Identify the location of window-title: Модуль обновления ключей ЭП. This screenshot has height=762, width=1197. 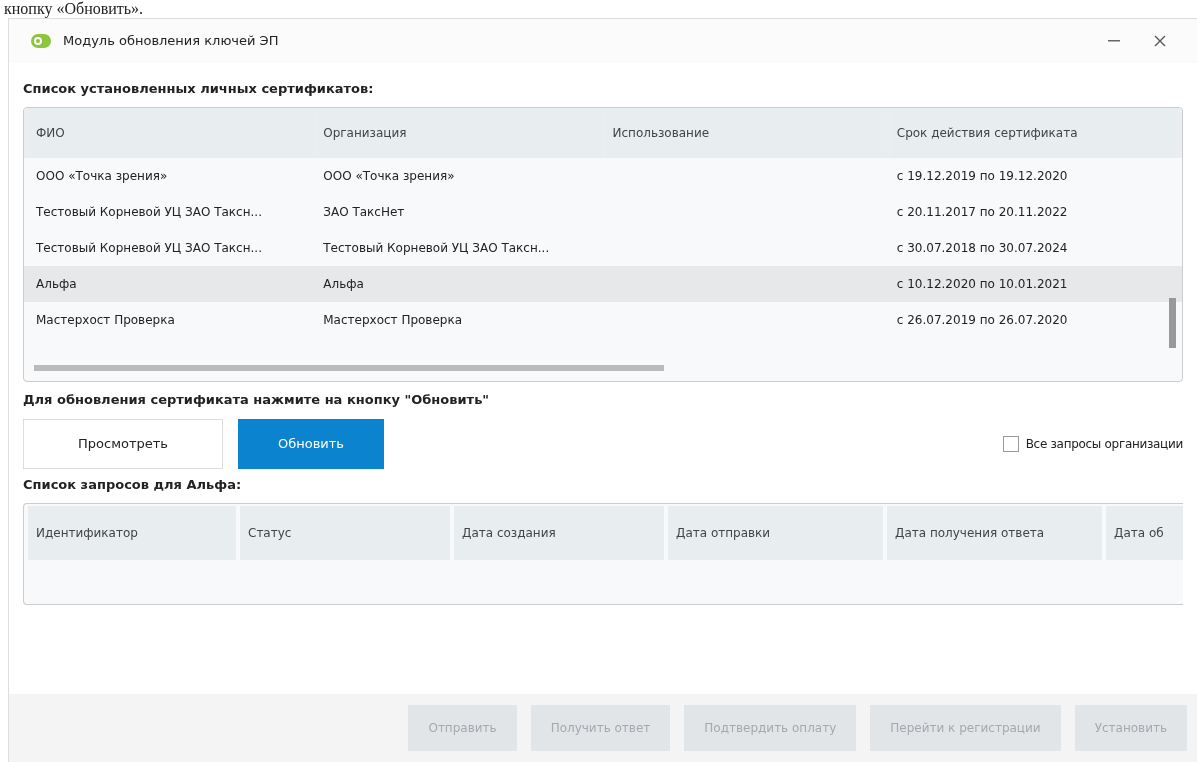
(171, 41).